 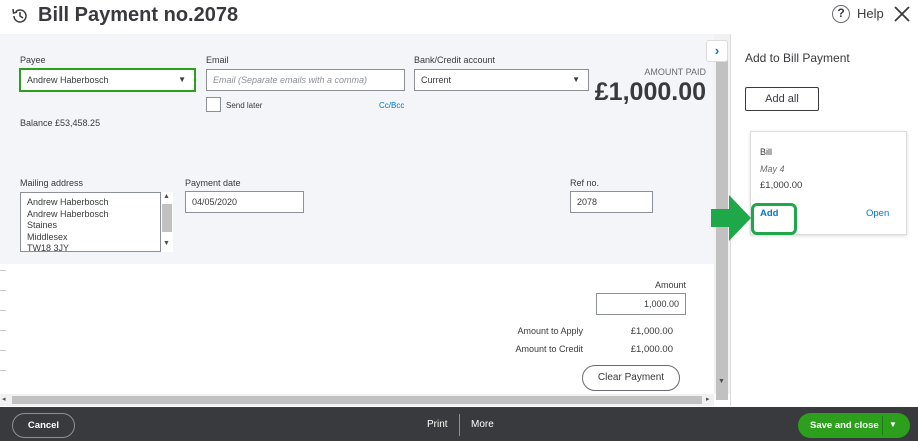 I want to click on ref-no-input: 2078, so click(x=611, y=202).